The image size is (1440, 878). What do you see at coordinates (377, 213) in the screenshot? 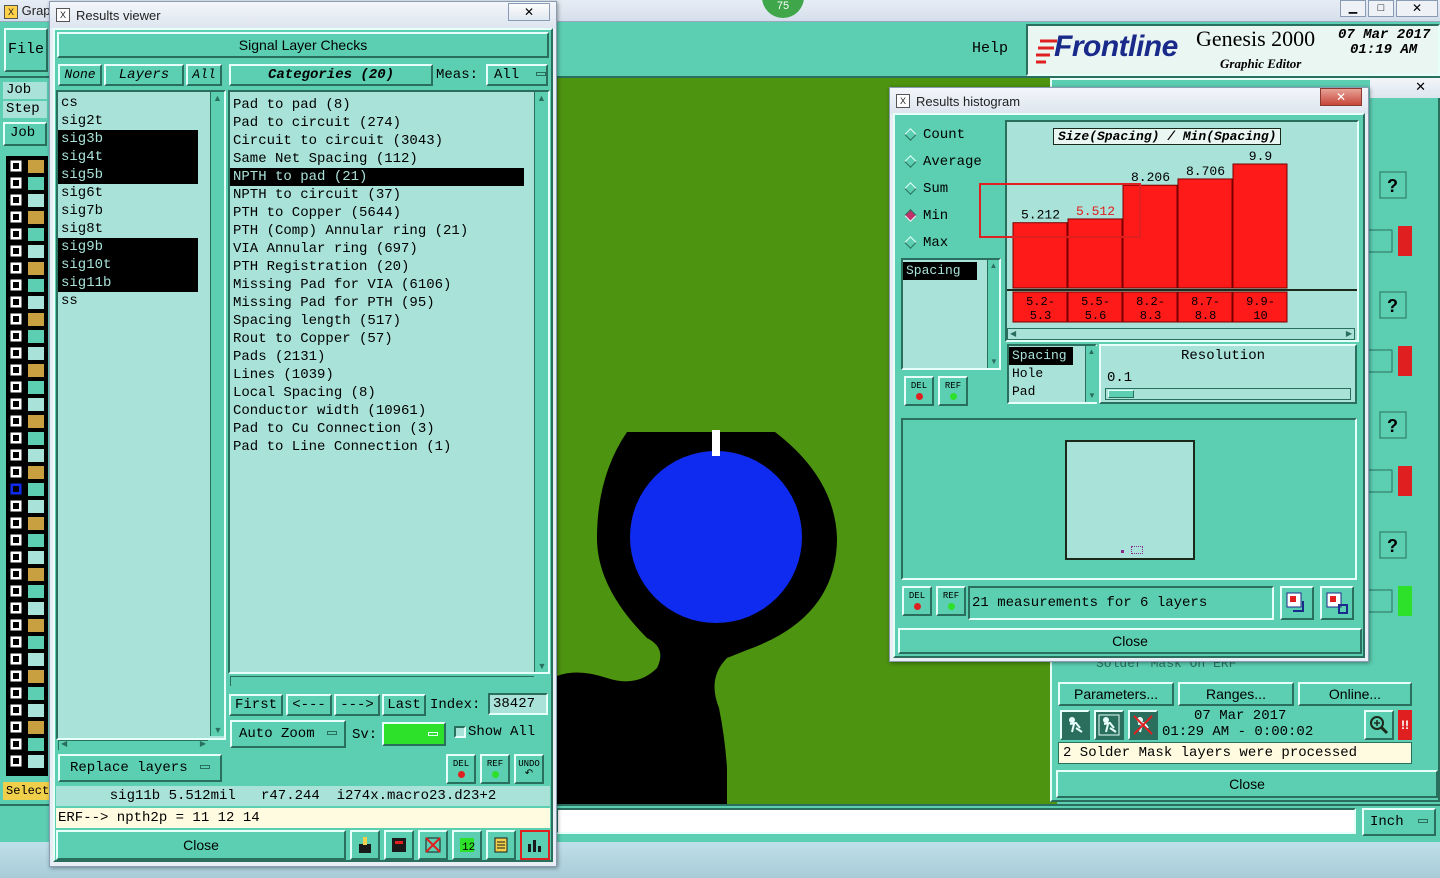
I see `category-item: PTH to Copper (5644)` at bounding box center [377, 213].